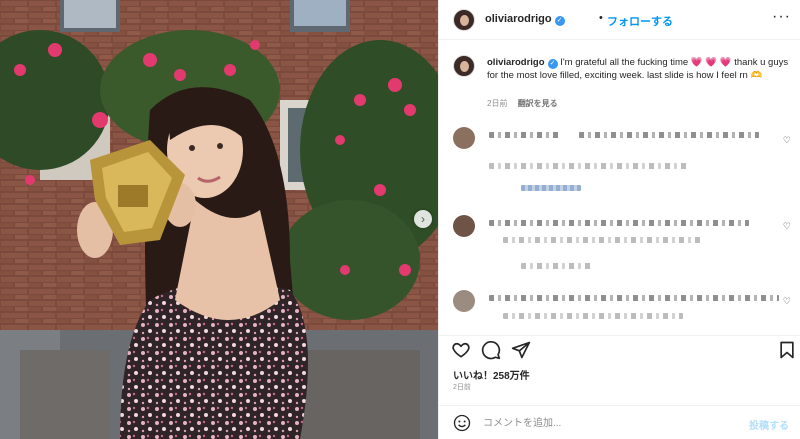 This screenshot has width=800, height=439. Describe the element at coordinates (518, 19) in the screenshot. I see `author-username-text: oliviarodrigo` at that location.